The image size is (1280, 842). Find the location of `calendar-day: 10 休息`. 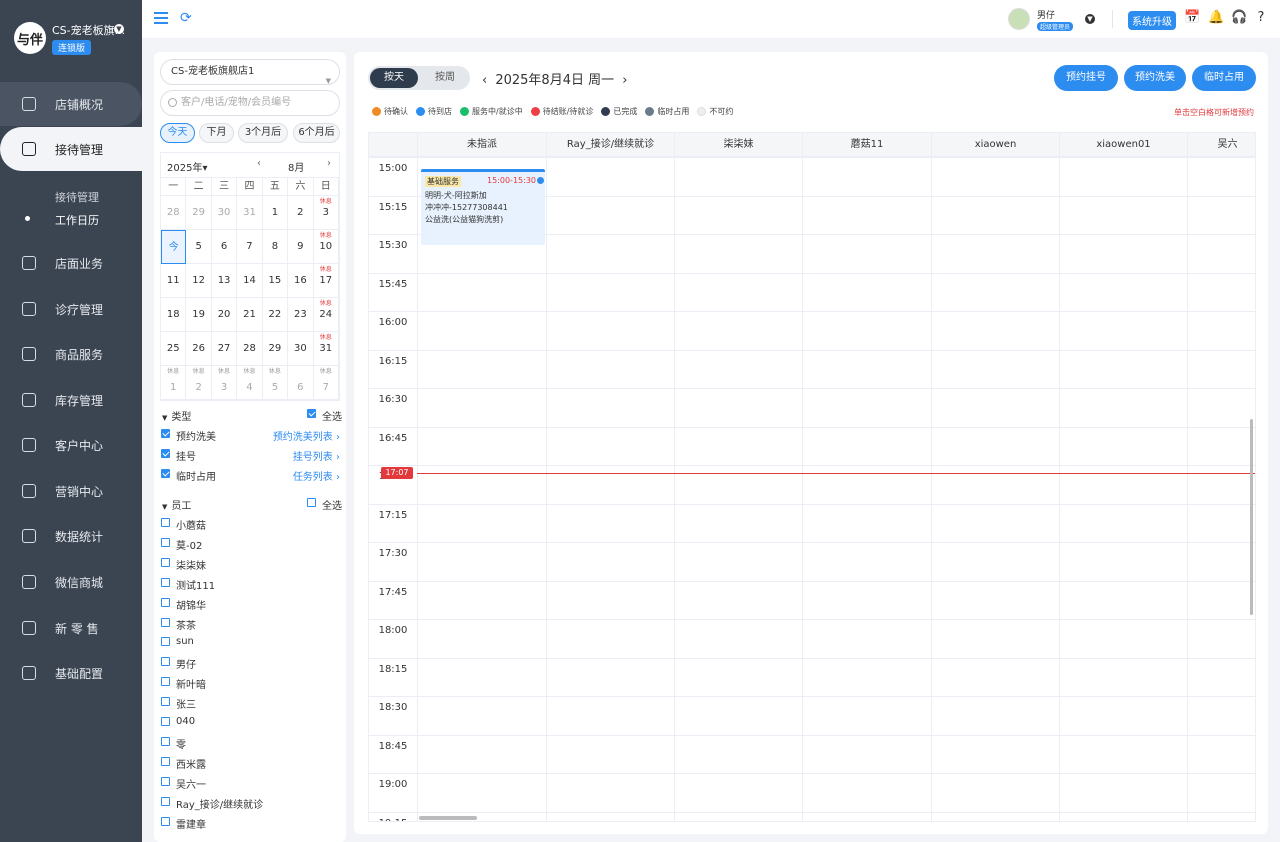

calendar-day: 10 休息 is located at coordinates (326, 247).